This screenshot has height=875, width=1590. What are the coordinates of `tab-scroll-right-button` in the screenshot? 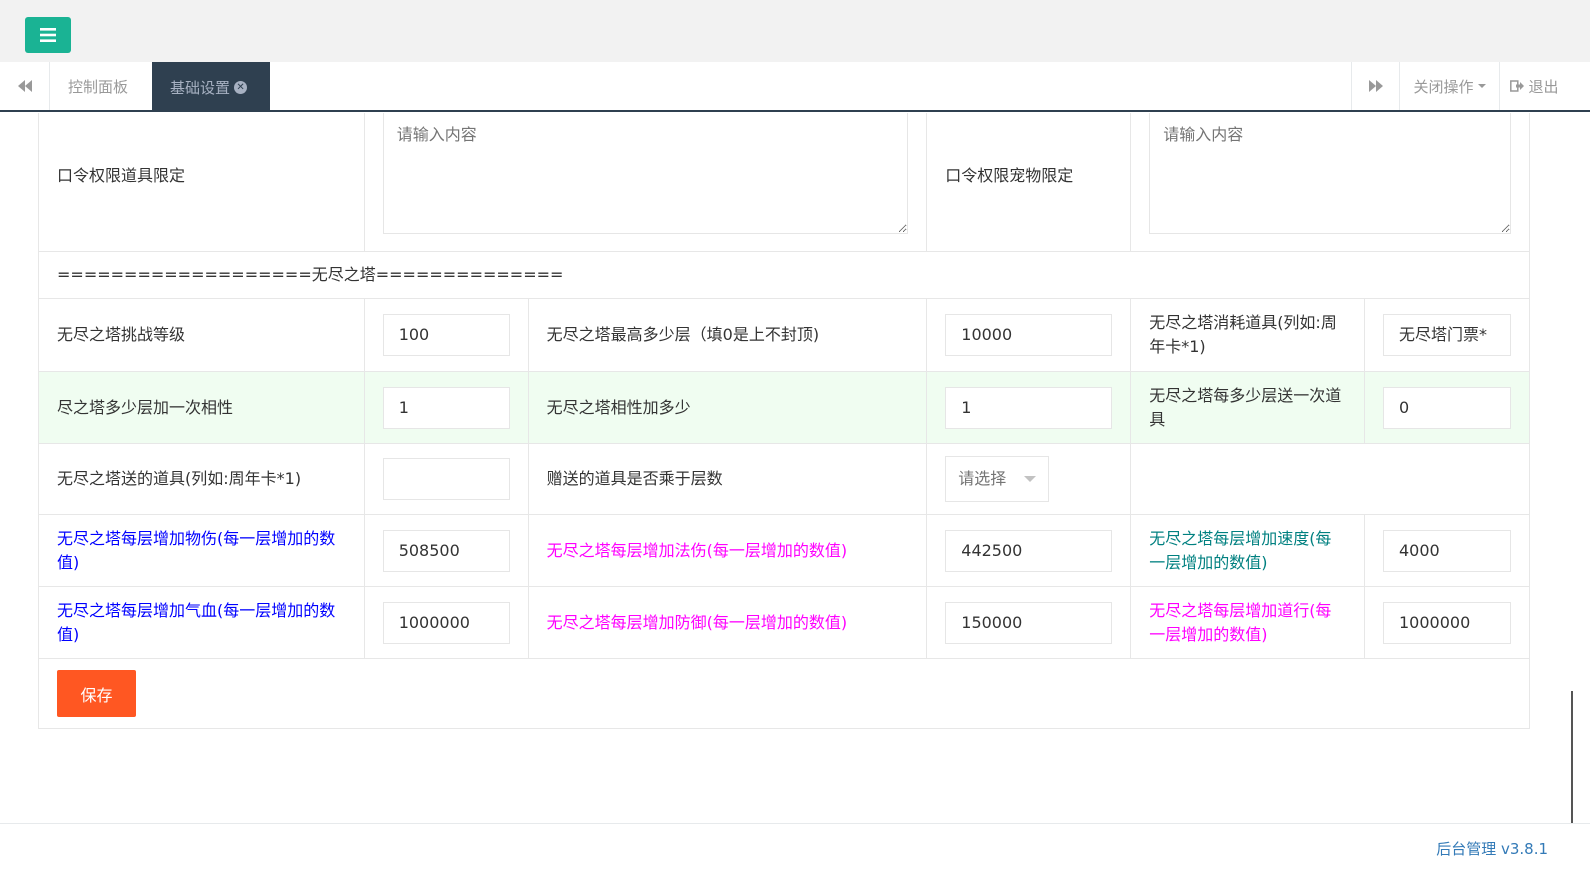 It's located at (1375, 86).